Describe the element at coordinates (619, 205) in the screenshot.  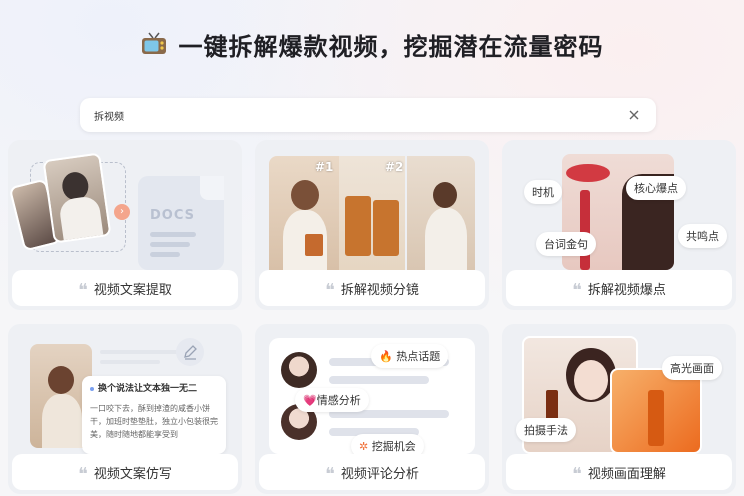
I see `card-visual: 时机 核心爆点 台词金句 共鸣点` at that location.